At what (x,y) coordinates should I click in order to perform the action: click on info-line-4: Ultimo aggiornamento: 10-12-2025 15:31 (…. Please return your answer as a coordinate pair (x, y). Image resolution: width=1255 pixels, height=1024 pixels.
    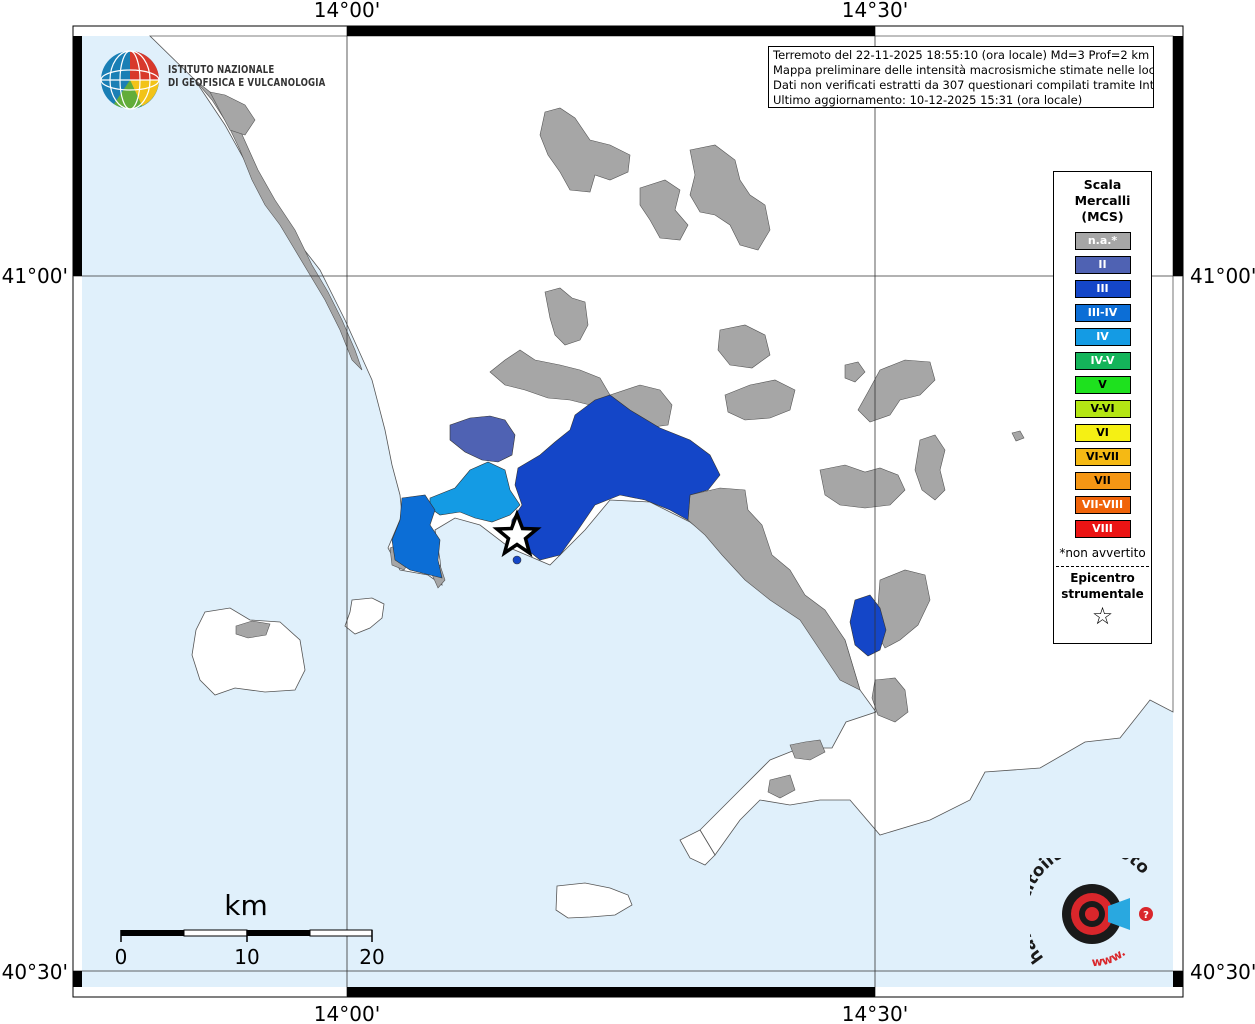
    Looking at the image, I should click on (928, 100).